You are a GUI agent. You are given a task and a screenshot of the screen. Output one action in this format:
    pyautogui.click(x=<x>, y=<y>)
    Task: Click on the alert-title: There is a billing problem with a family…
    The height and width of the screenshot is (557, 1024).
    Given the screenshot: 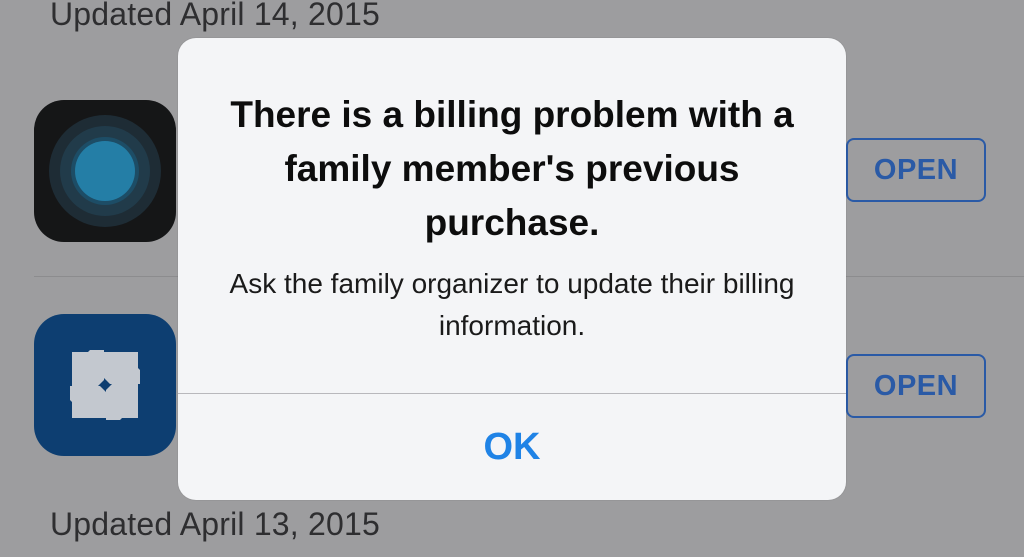 What is the action you would take?
    pyautogui.click(x=512, y=168)
    